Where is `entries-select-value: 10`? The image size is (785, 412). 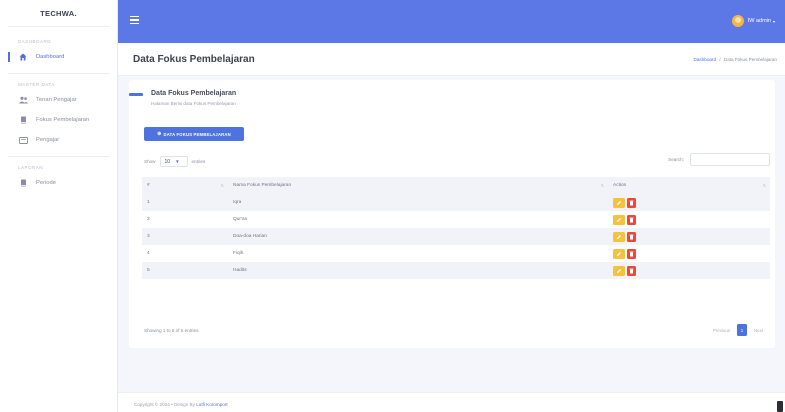 entries-select-value: 10 is located at coordinates (167, 161).